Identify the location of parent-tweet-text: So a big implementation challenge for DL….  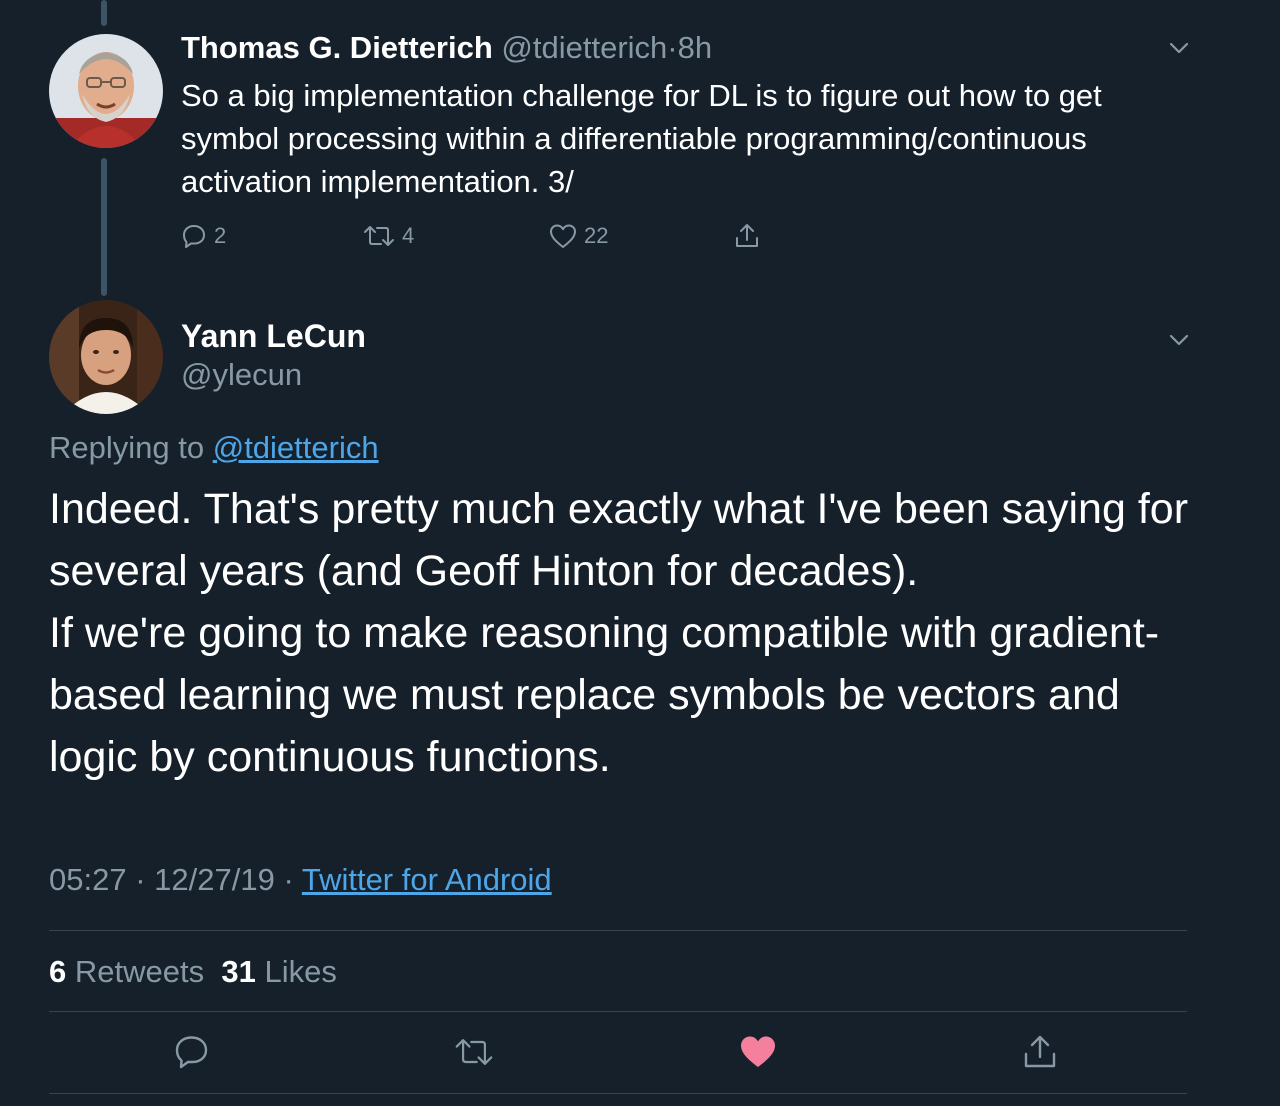
(641, 138).